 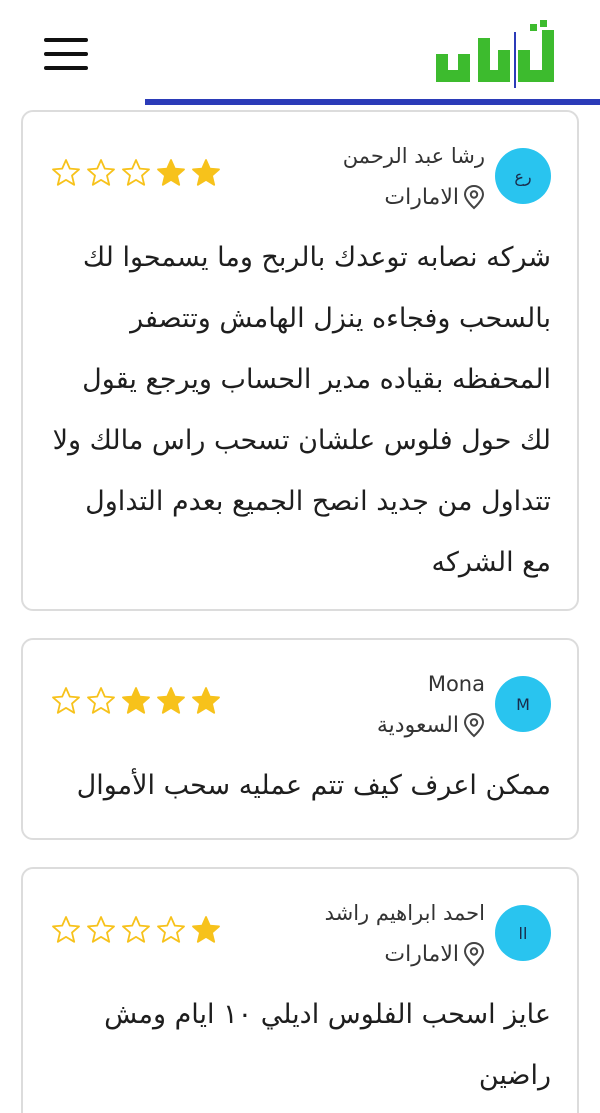 I want to click on site-logo, so click(x=496, y=55).